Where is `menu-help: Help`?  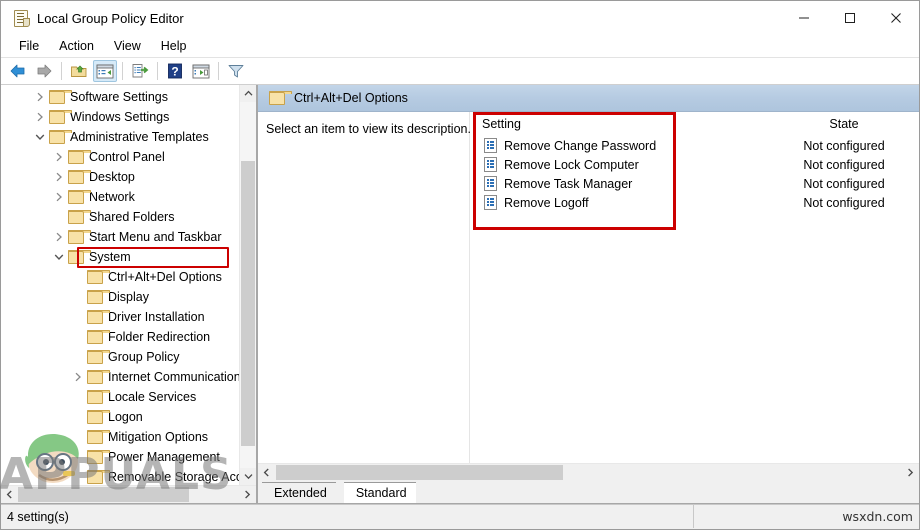 menu-help: Help is located at coordinates (174, 46).